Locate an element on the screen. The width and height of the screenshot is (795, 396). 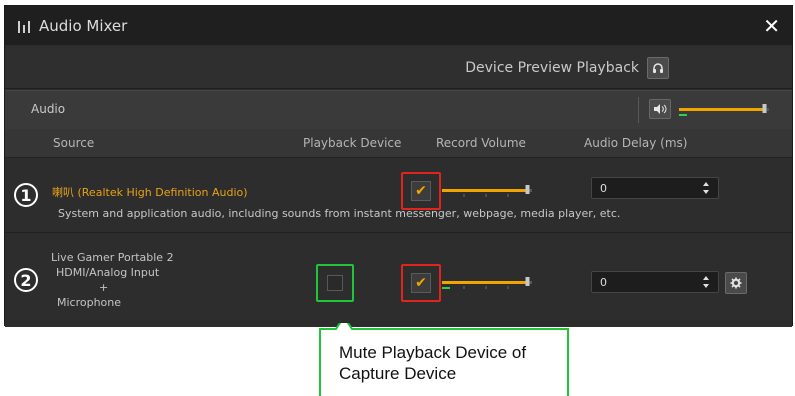
settings-button is located at coordinates (736, 283).